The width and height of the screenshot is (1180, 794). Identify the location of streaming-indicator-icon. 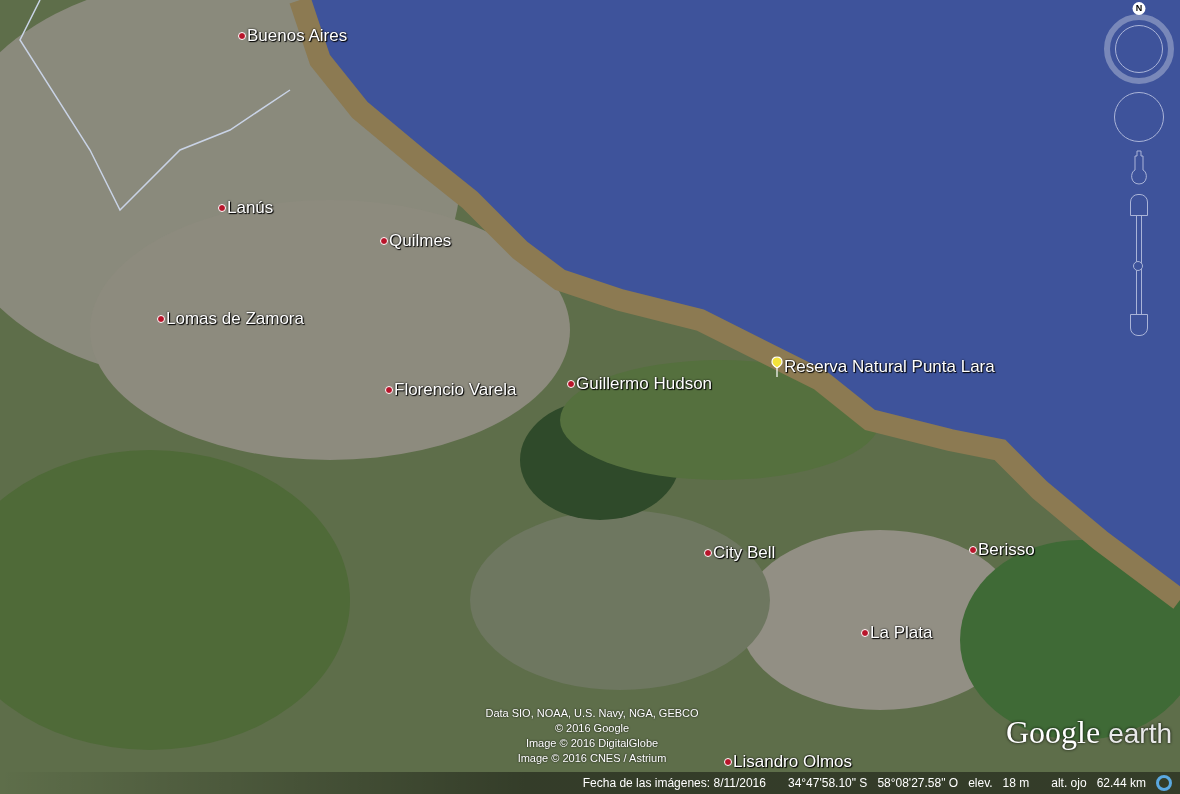
(1164, 783).